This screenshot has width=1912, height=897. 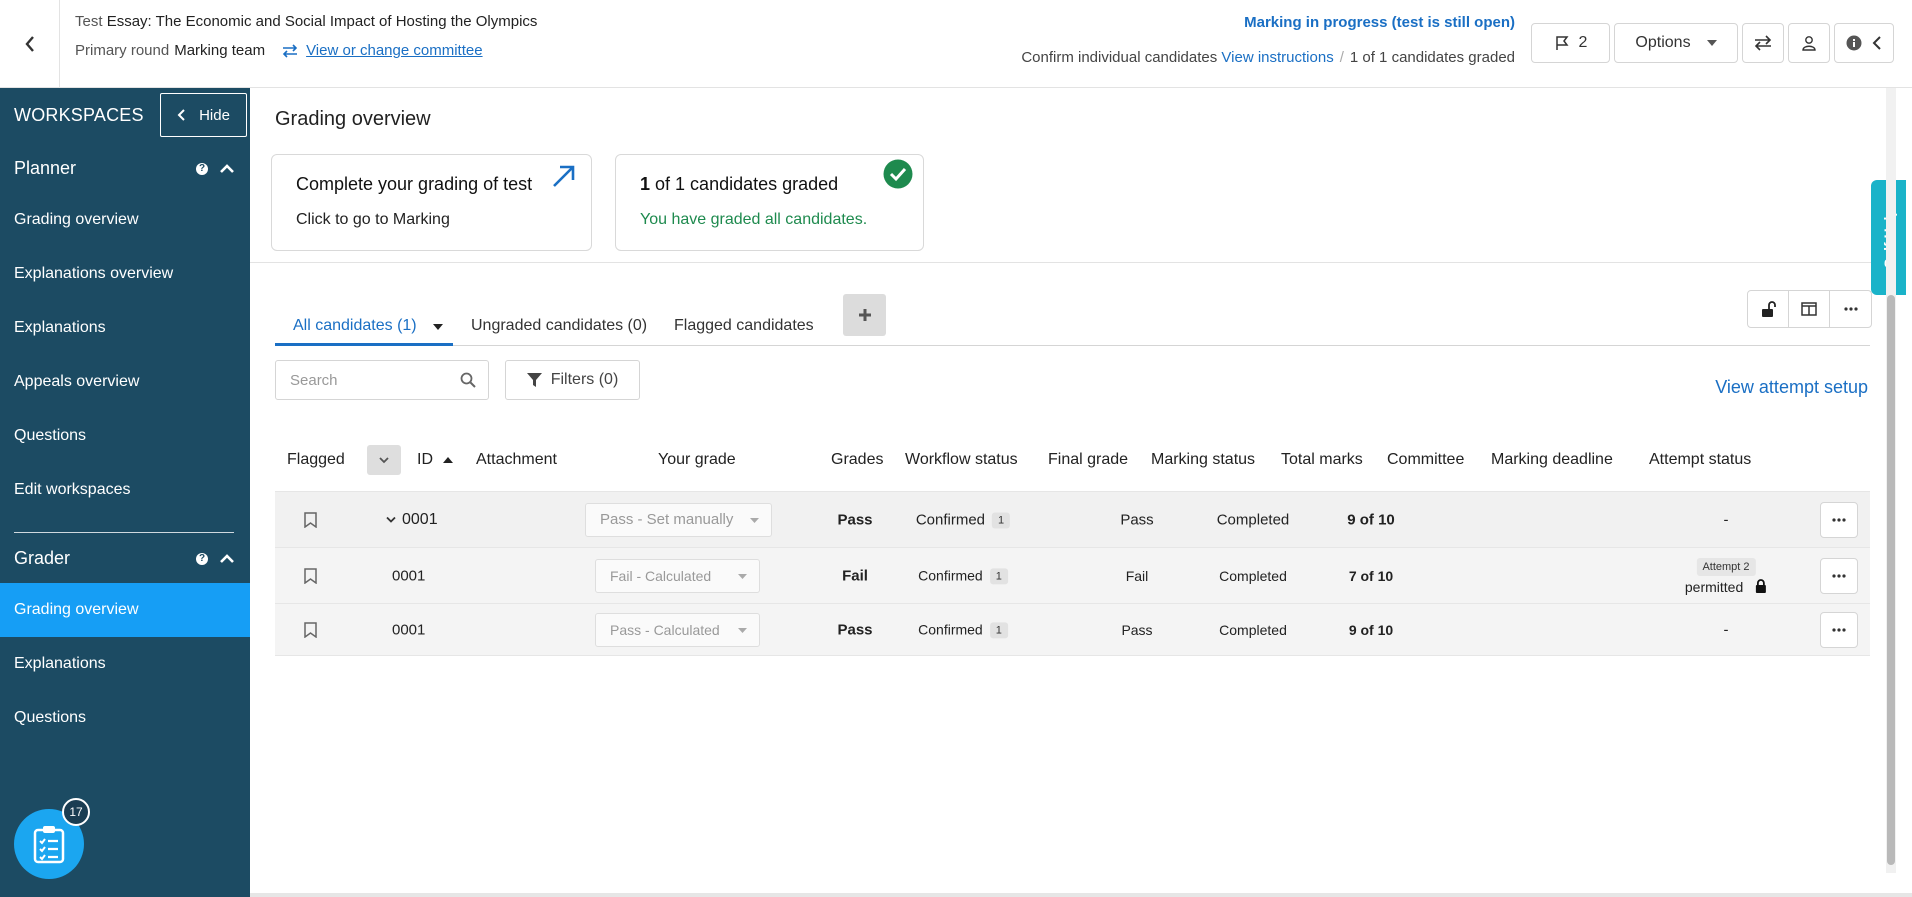 What do you see at coordinates (1791, 387) in the screenshot?
I see `view-attempt-setup-link: View attempt setup` at bounding box center [1791, 387].